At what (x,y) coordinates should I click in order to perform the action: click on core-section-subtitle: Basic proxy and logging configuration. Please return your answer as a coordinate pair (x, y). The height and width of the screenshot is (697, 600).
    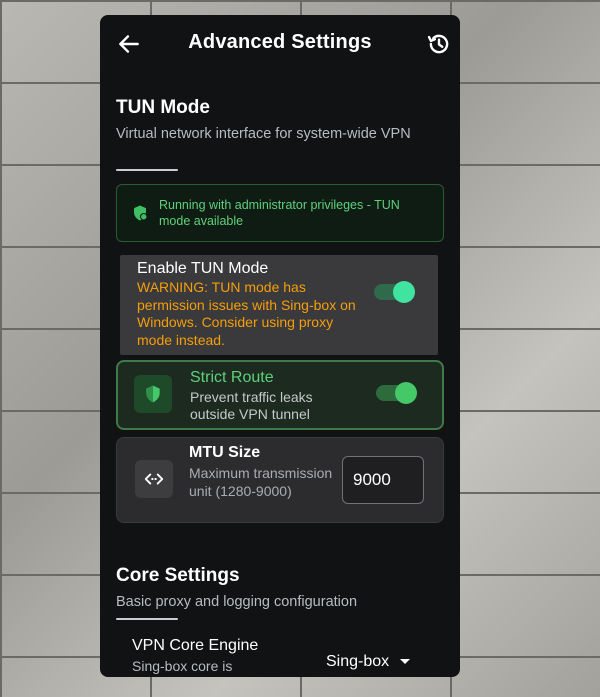
    Looking at the image, I should click on (237, 602).